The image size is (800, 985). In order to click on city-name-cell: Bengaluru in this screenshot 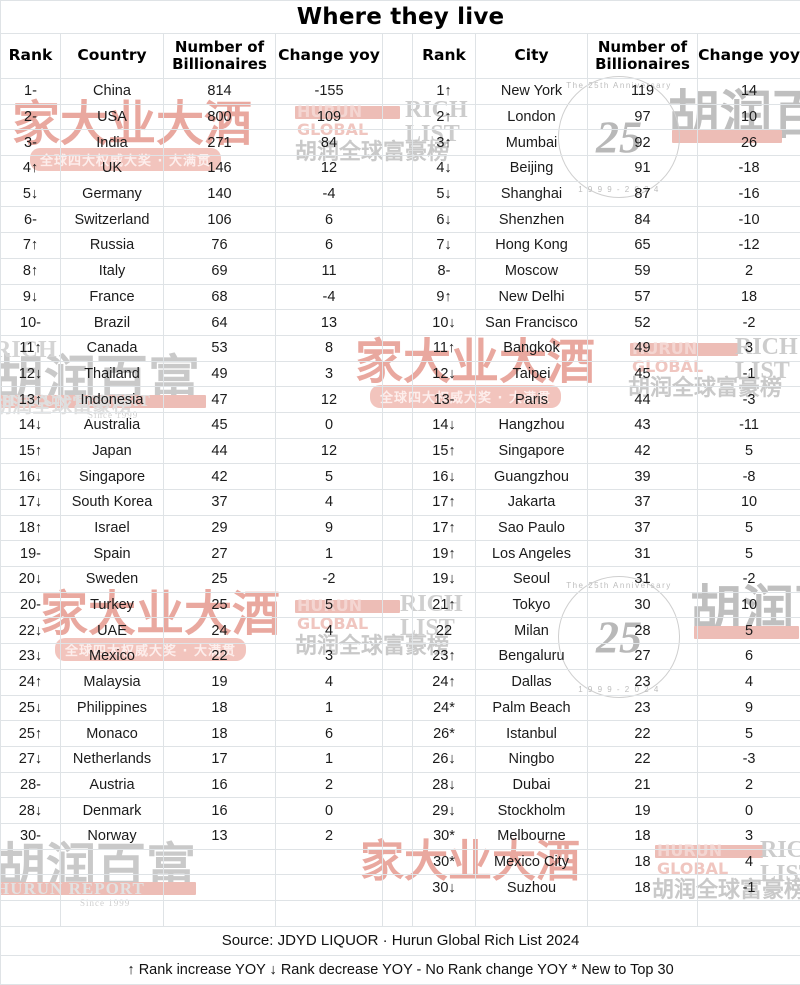, I will do `click(532, 657)`.